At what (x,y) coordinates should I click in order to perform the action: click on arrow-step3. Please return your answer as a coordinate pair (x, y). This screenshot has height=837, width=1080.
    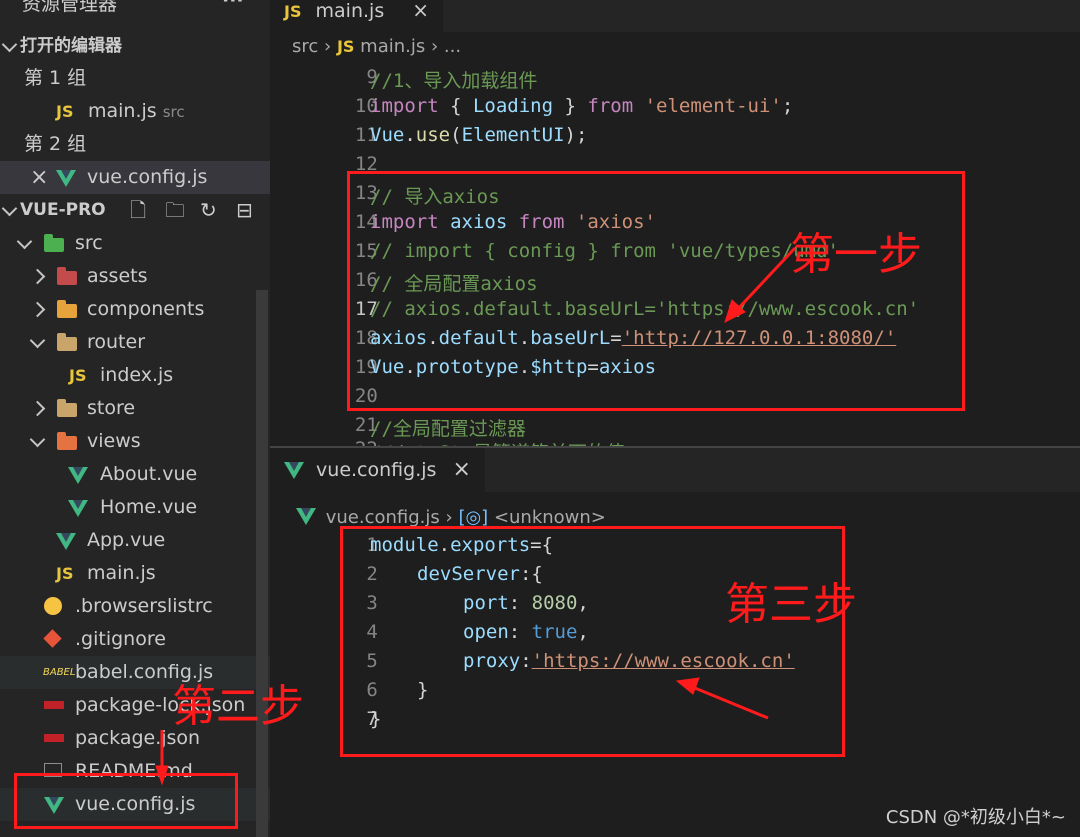
    Looking at the image, I should click on (729, 702).